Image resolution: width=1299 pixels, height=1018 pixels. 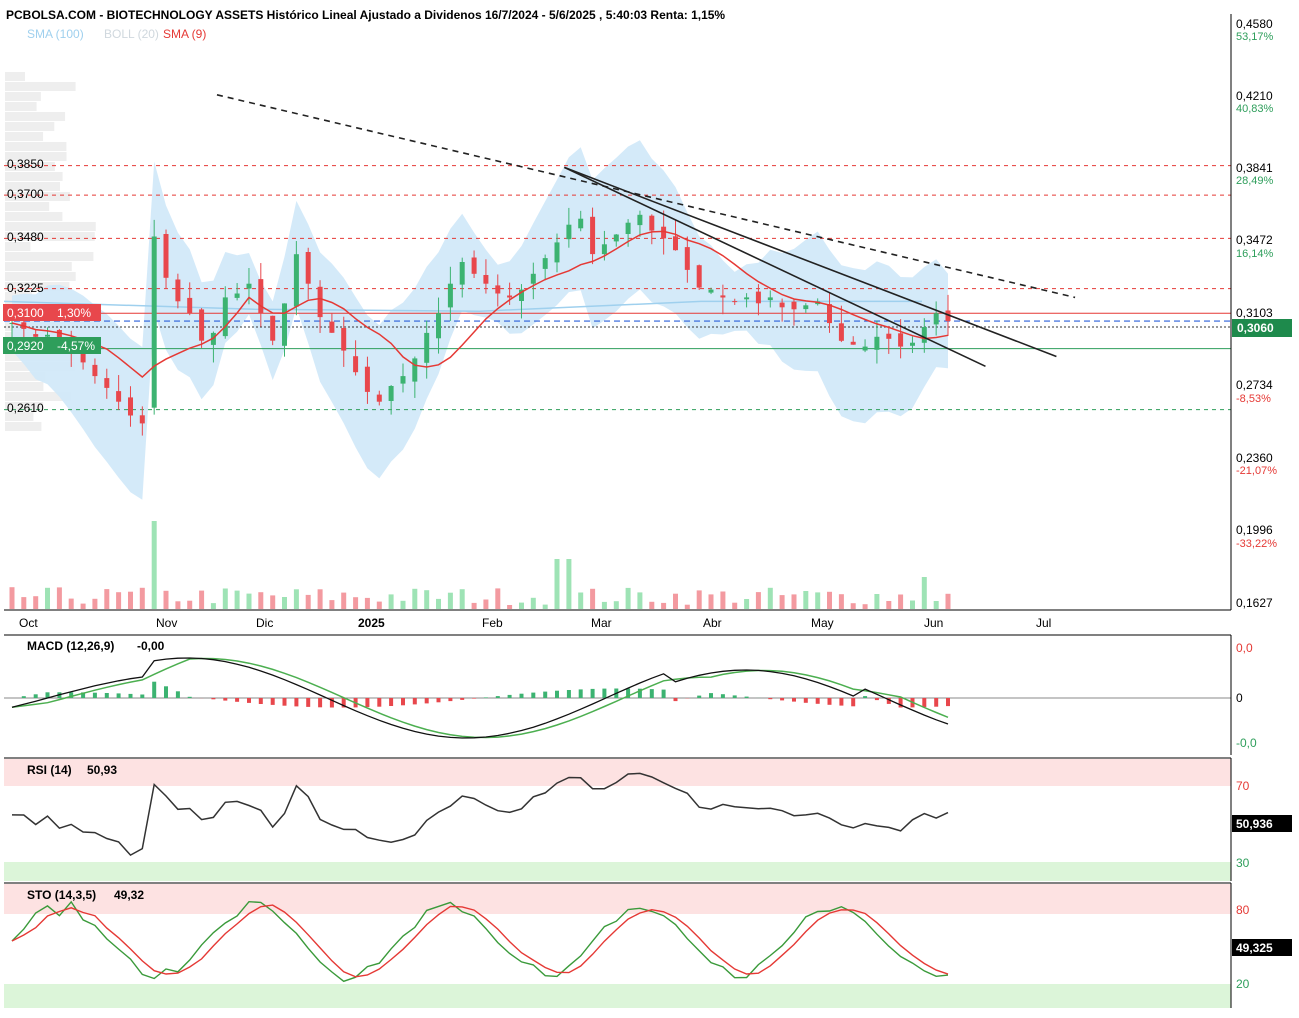 What do you see at coordinates (1254, 458) in the screenshot?
I see `price-tick: 0,2360` at bounding box center [1254, 458].